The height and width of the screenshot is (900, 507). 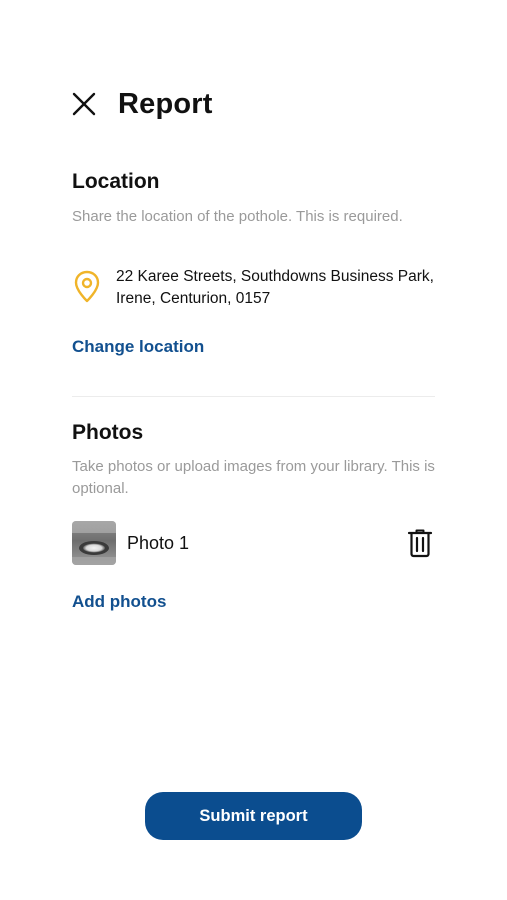 What do you see at coordinates (116, 181) in the screenshot?
I see `location-title: Location` at bounding box center [116, 181].